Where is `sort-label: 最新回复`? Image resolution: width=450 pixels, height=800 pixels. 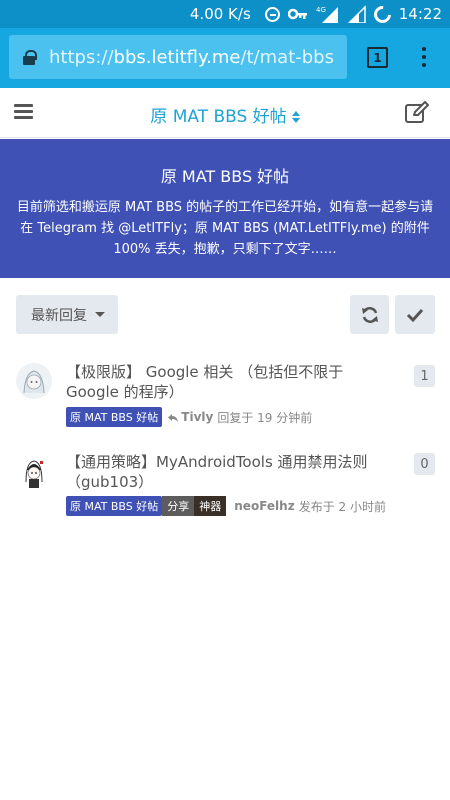
sort-label: 最新回复 is located at coordinates (59, 315).